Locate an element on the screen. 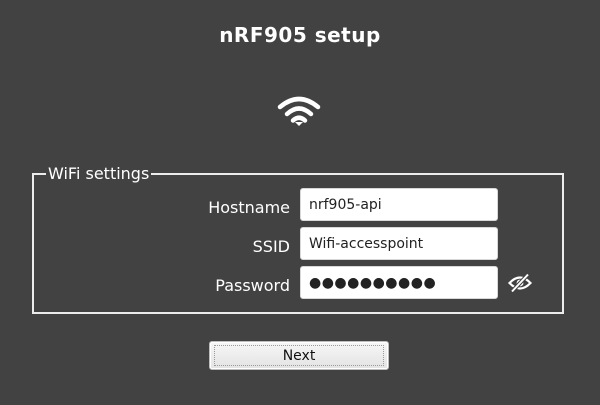 The width and height of the screenshot is (600, 405). wifi-settings-legend: WiFi settings is located at coordinates (99, 173).